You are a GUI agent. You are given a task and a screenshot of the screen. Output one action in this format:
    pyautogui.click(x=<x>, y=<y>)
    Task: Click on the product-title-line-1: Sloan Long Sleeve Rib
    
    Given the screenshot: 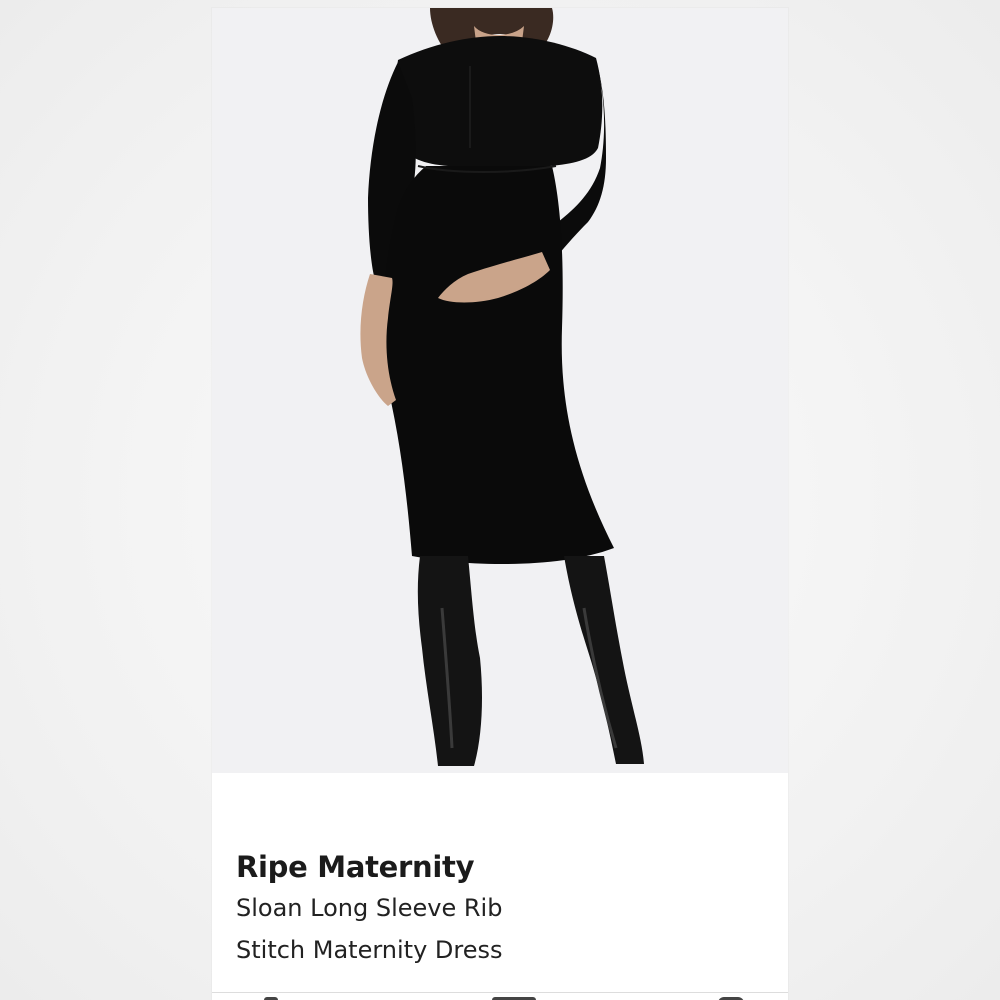 What is the action you would take?
    pyautogui.click(x=496, y=908)
    